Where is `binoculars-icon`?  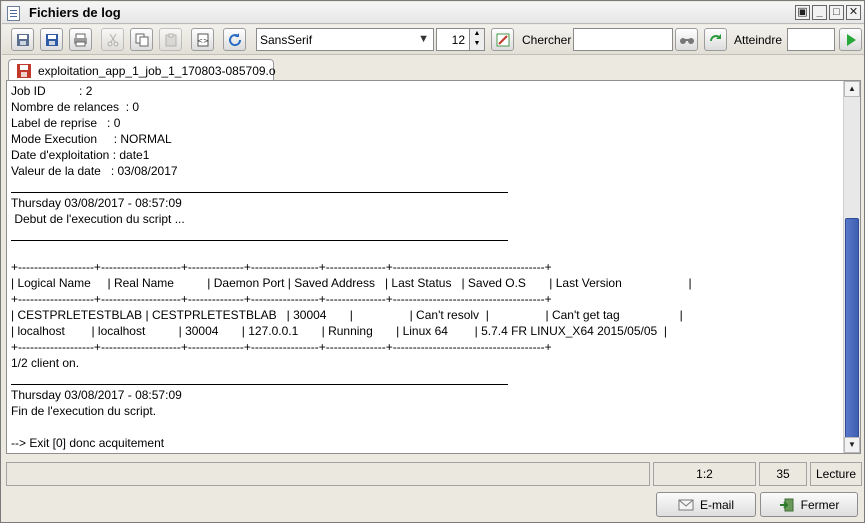 binoculars-icon is located at coordinates (686, 40).